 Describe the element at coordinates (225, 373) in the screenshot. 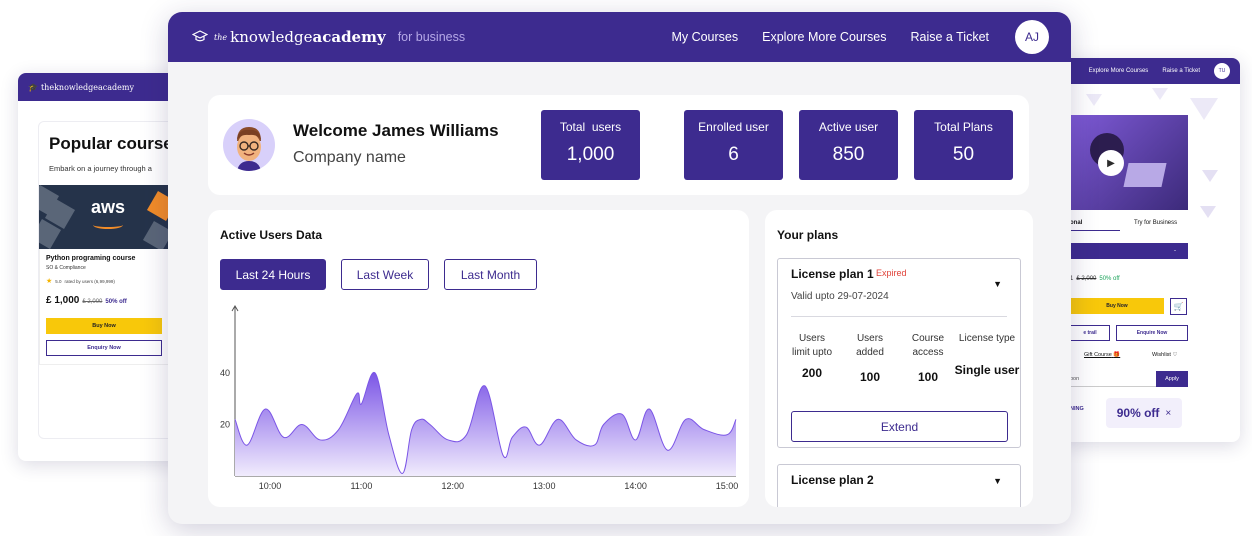

I see `y-tick-label: 40` at that location.